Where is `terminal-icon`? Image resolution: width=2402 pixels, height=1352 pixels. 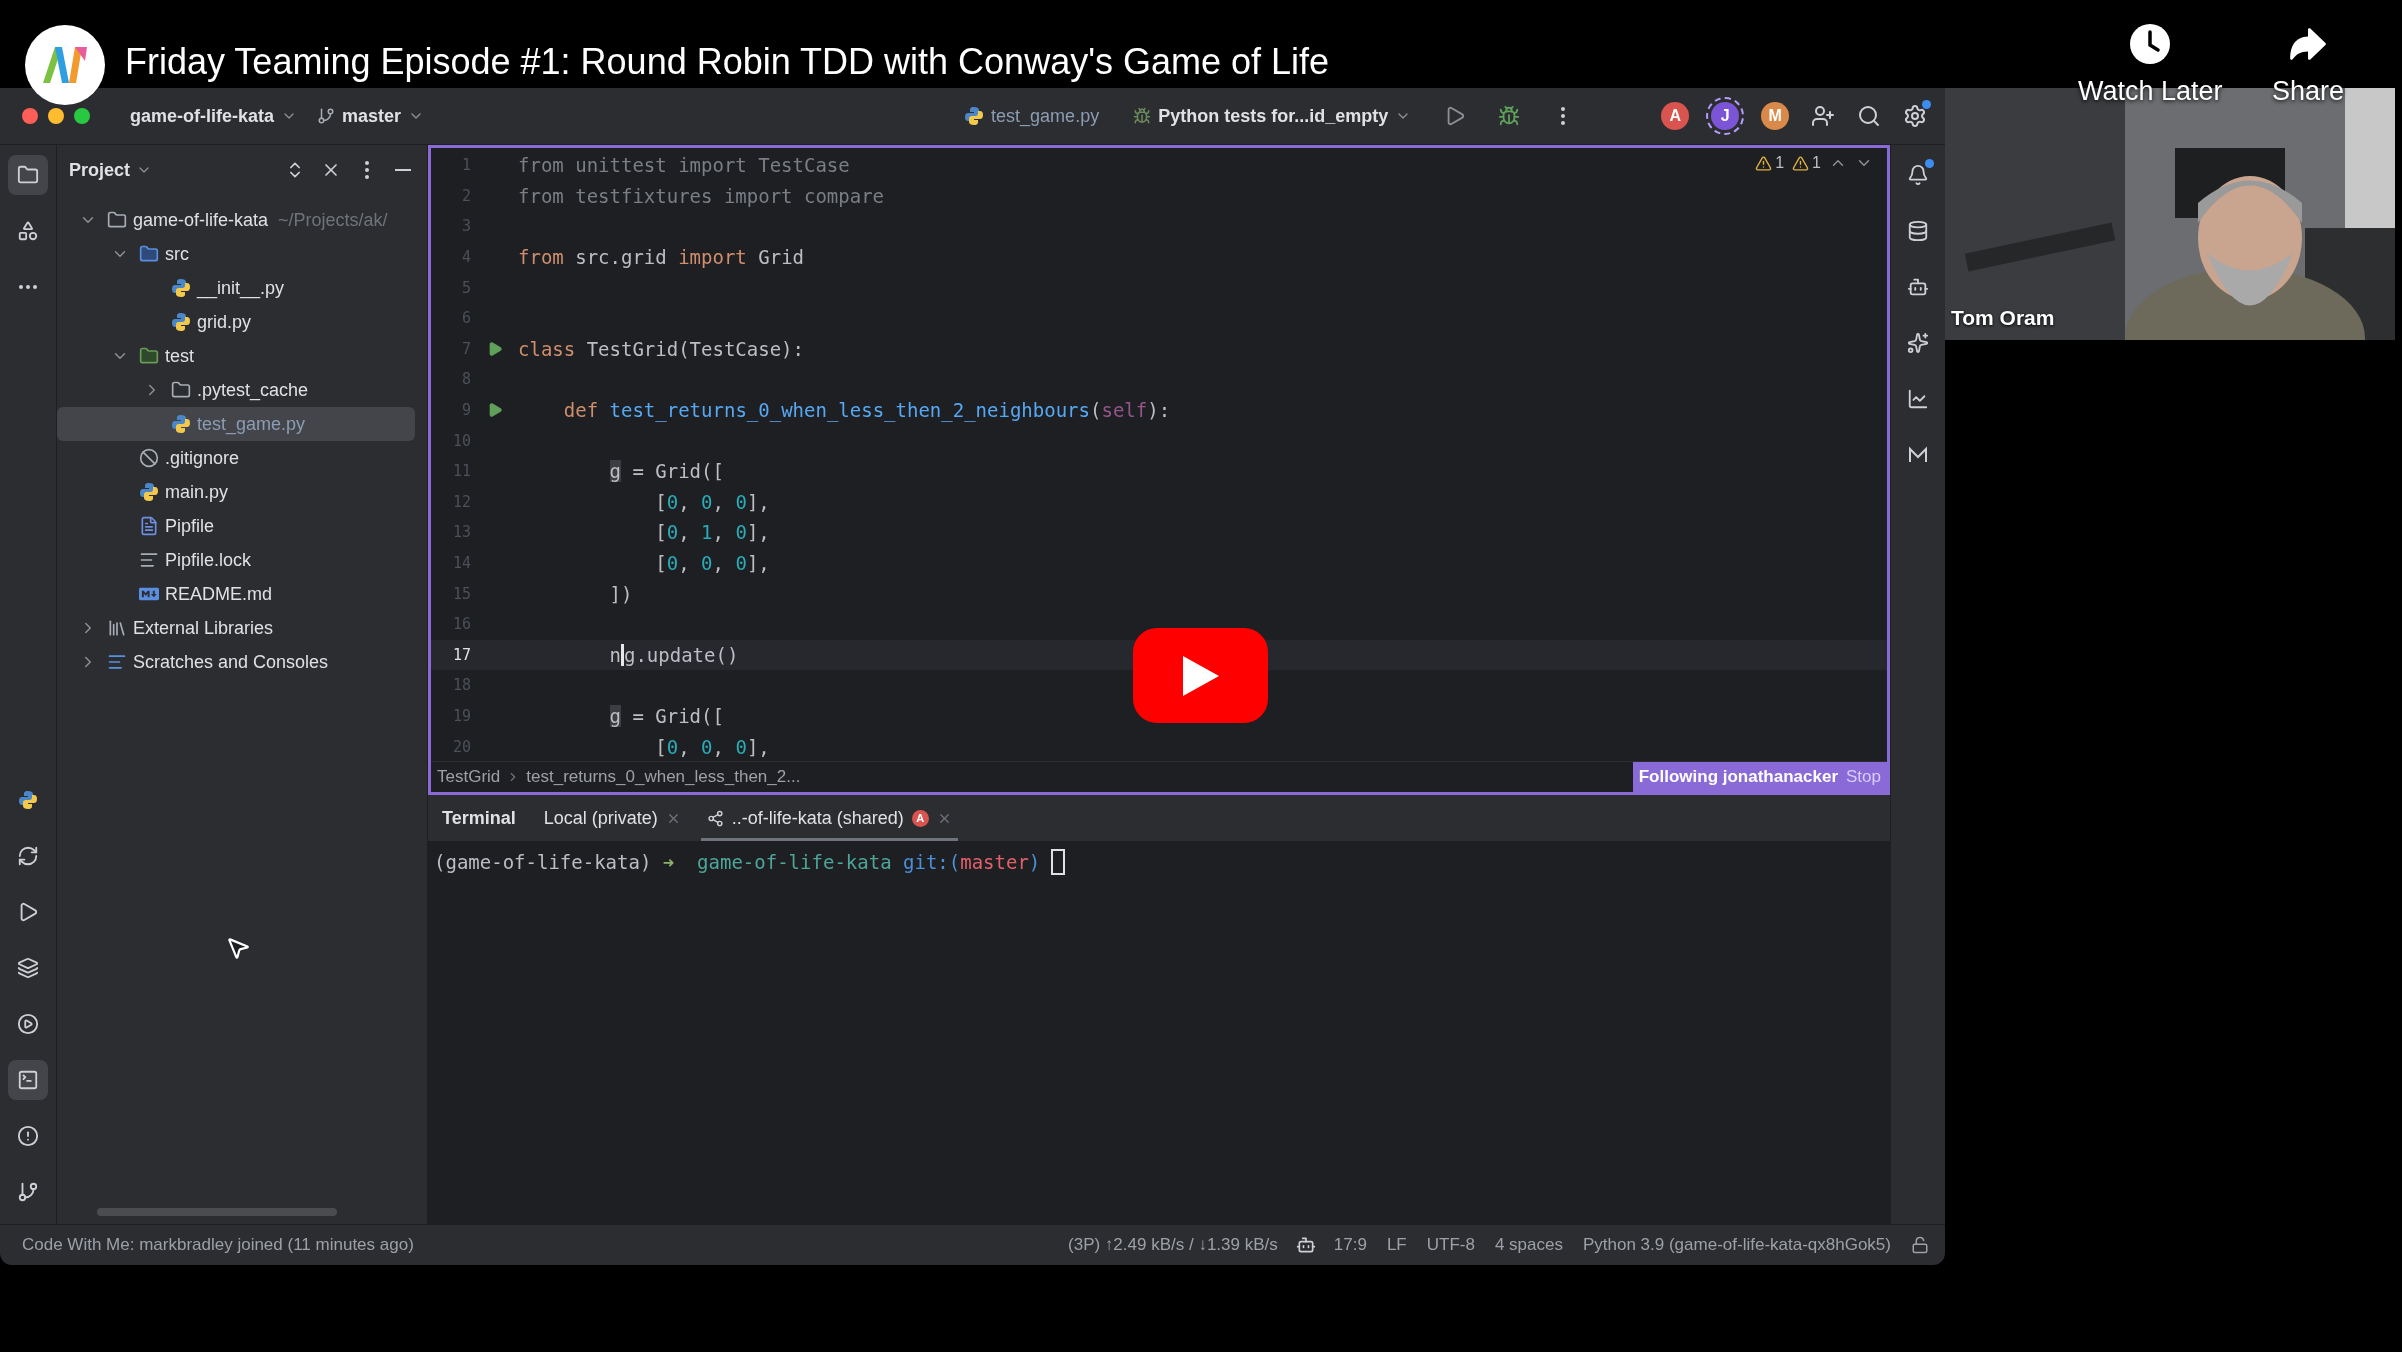
terminal-icon is located at coordinates (28, 1080).